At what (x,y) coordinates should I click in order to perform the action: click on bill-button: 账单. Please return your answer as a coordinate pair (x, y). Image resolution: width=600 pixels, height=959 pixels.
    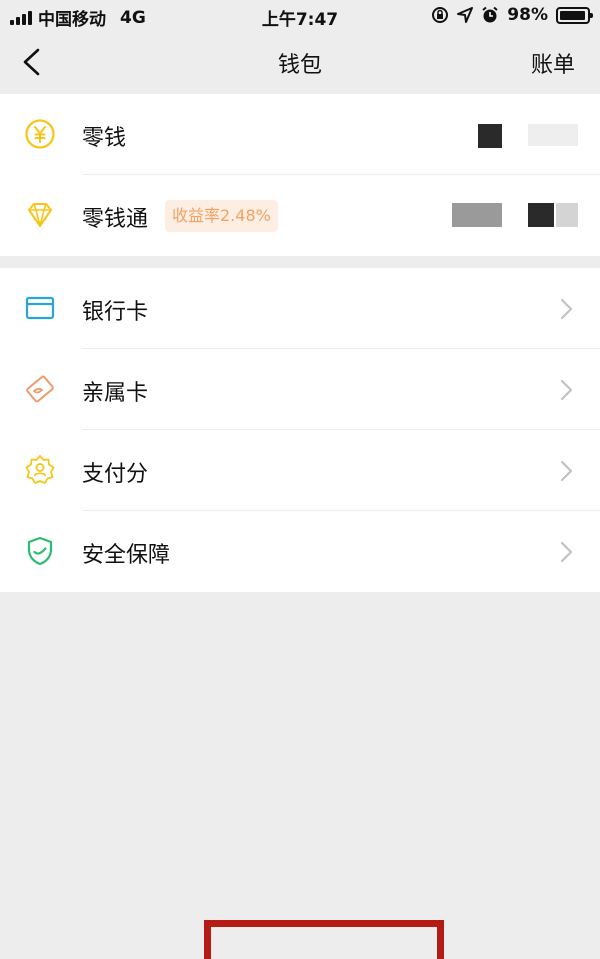
    Looking at the image, I should click on (553, 63).